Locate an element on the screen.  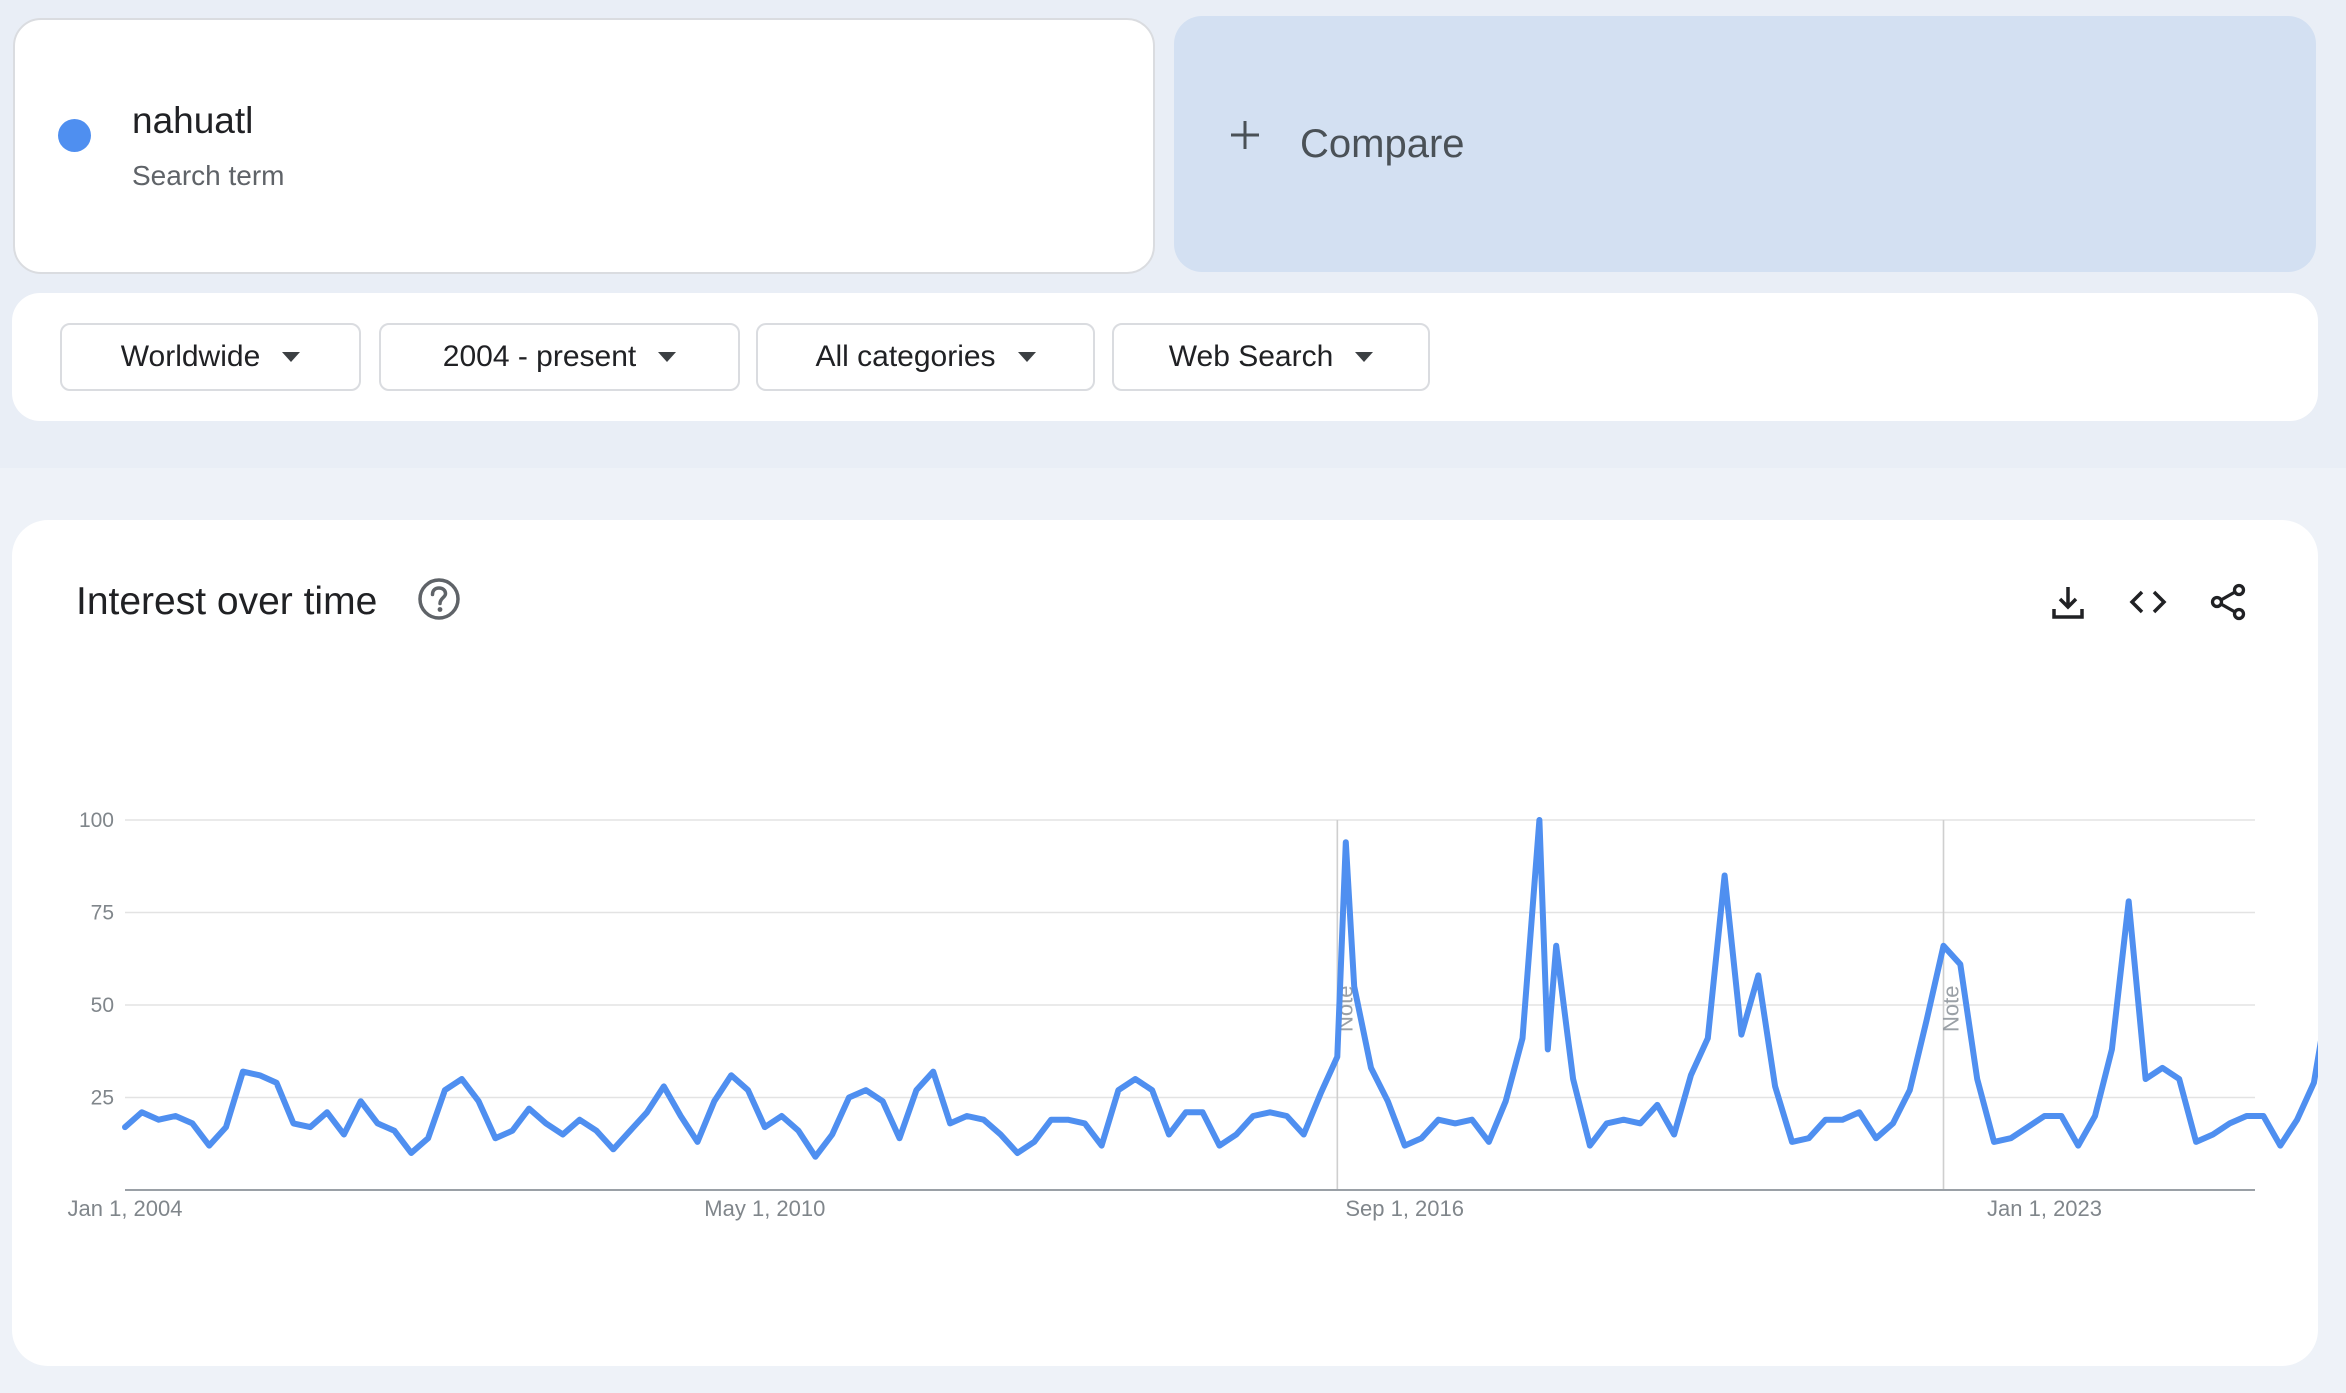
x-tick-label: May 1, 2010 is located at coordinates (764, 1208).